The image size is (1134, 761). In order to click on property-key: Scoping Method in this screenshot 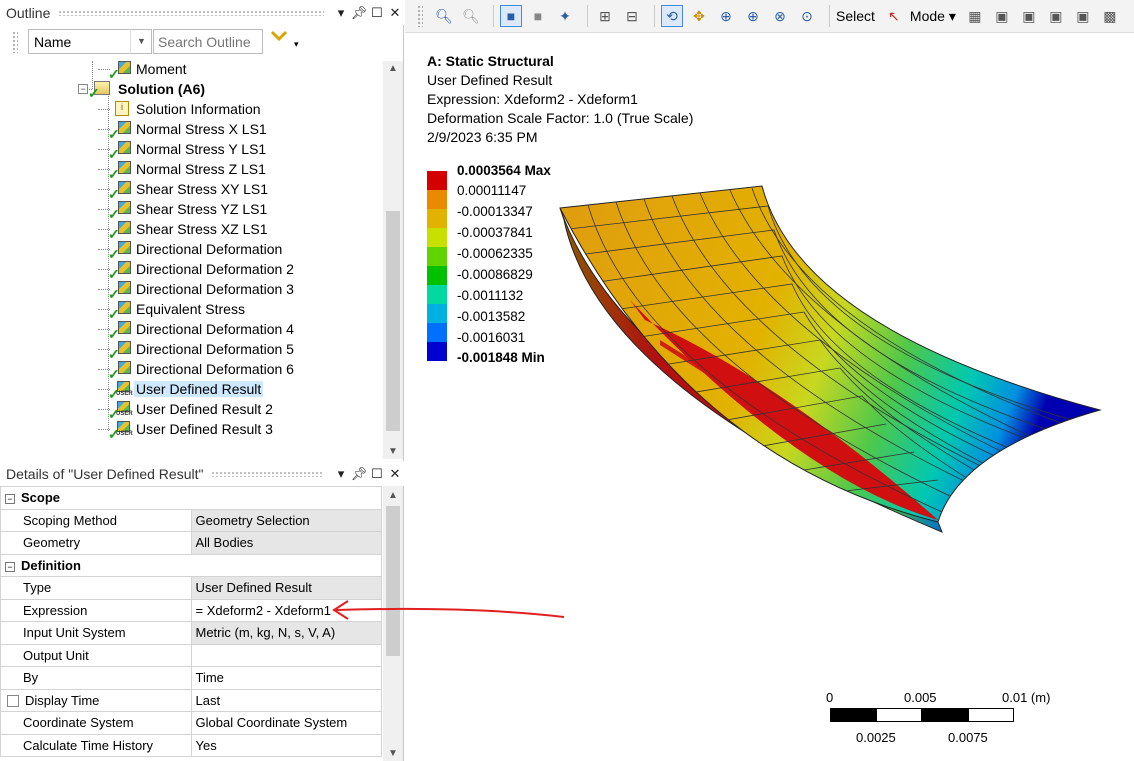, I will do `click(70, 520)`.